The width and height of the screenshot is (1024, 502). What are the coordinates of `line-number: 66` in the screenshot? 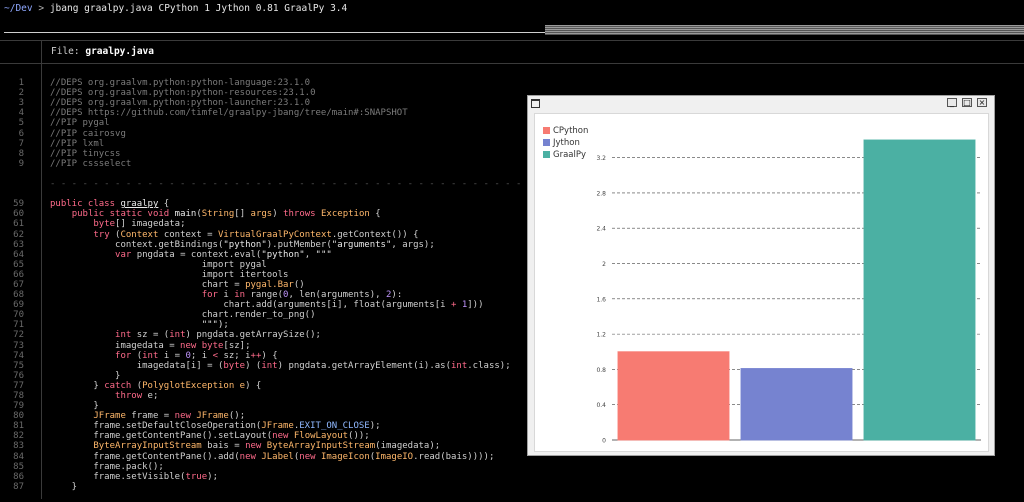 It's located at (18, 274).